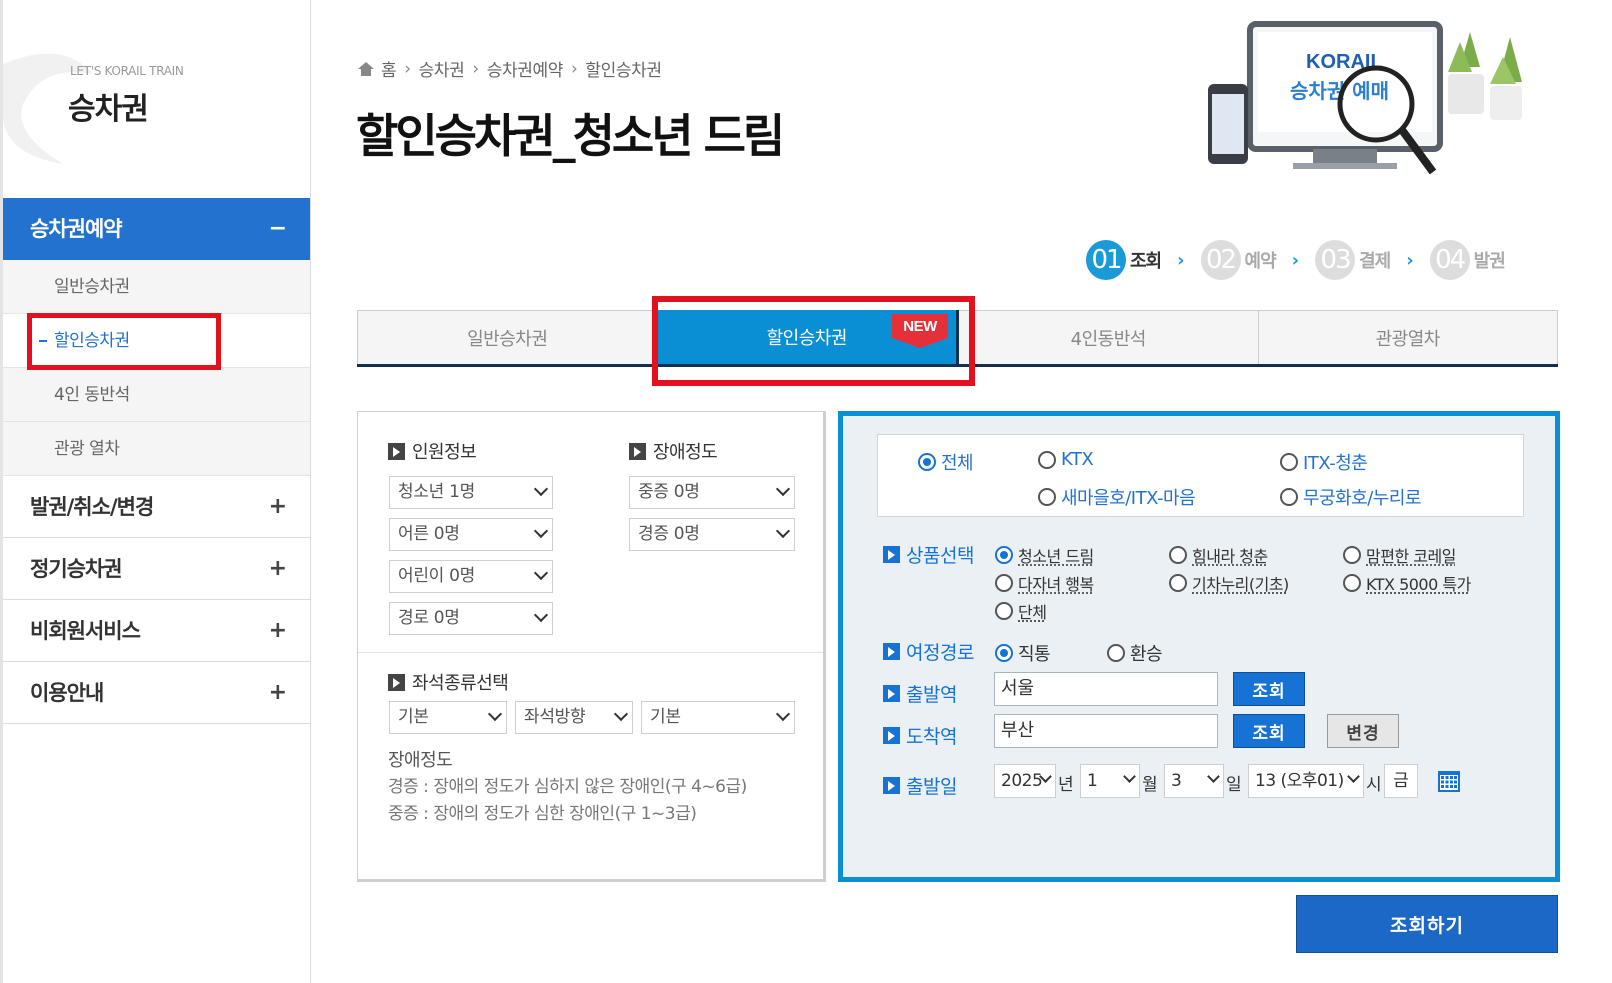 The image size is (1612, 983). What do you see at coordinates (277, 568) in the screenshot?
I see `expand-icon: +` at bounding box center [277, 568].